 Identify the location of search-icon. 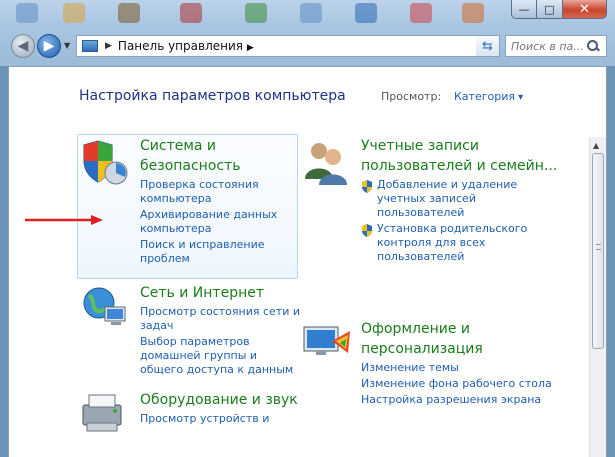
(593, 46).